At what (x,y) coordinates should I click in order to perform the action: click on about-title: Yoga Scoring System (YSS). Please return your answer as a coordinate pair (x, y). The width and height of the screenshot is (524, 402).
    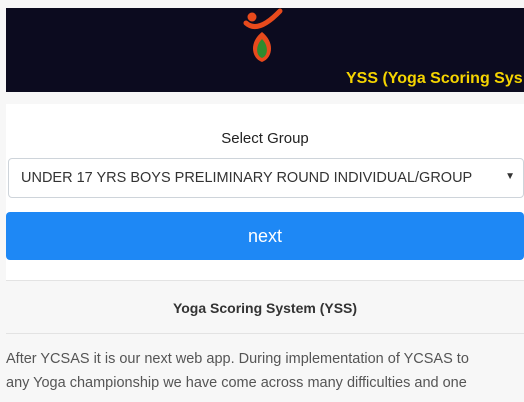
    Looking at the image, I should click on (265, 308).